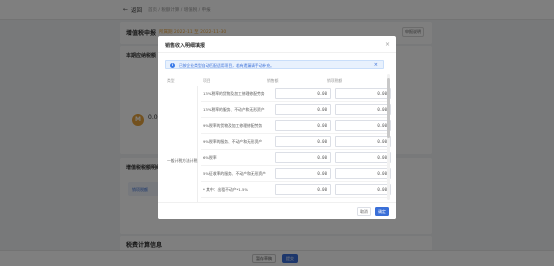  Describe the element at coordinates (226, 189) in the screenshot. I see `row-item: * 其中：出租不动产*1.5%` at that location.